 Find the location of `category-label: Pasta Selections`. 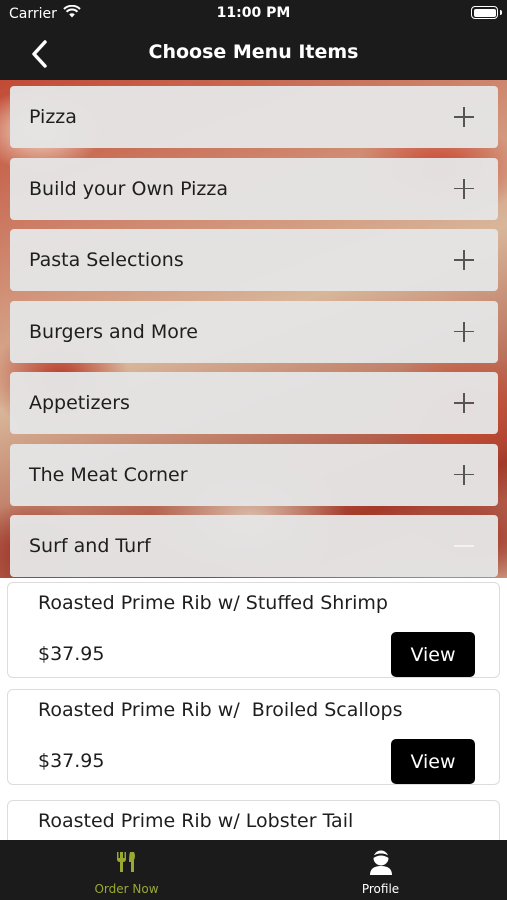

category-label: Pasta Selections is located at coordinates (106, 260).